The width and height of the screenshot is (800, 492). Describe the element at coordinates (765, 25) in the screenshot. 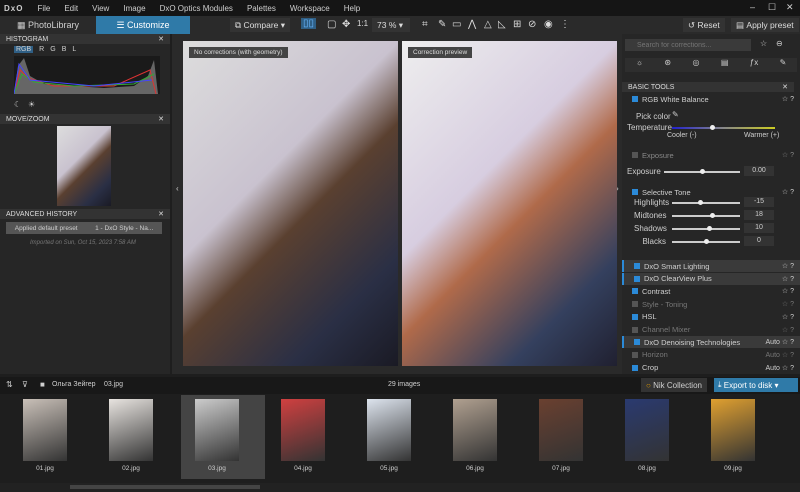

I see `apply-preset-button: ▤ Apply preset` at that location.